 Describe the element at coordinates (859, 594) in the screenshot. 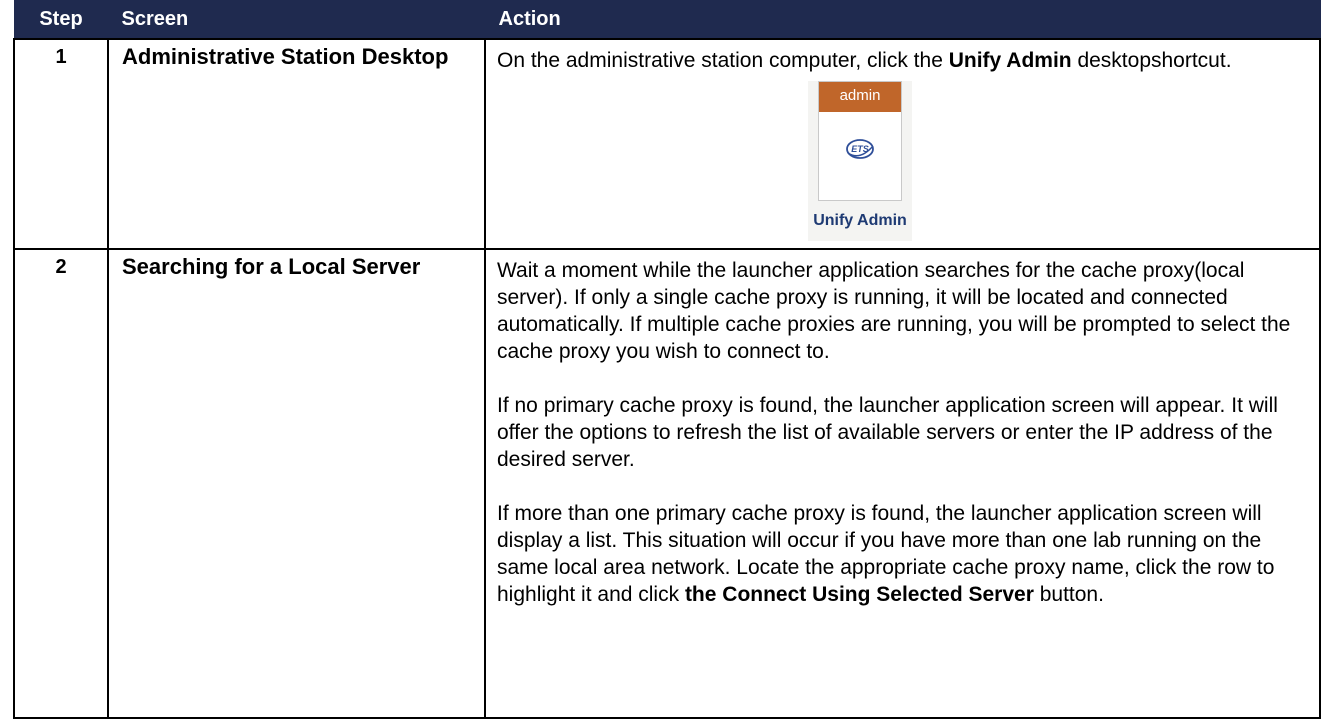

I see `connect-button-reference: the Connect Using Selected Server` at that location.